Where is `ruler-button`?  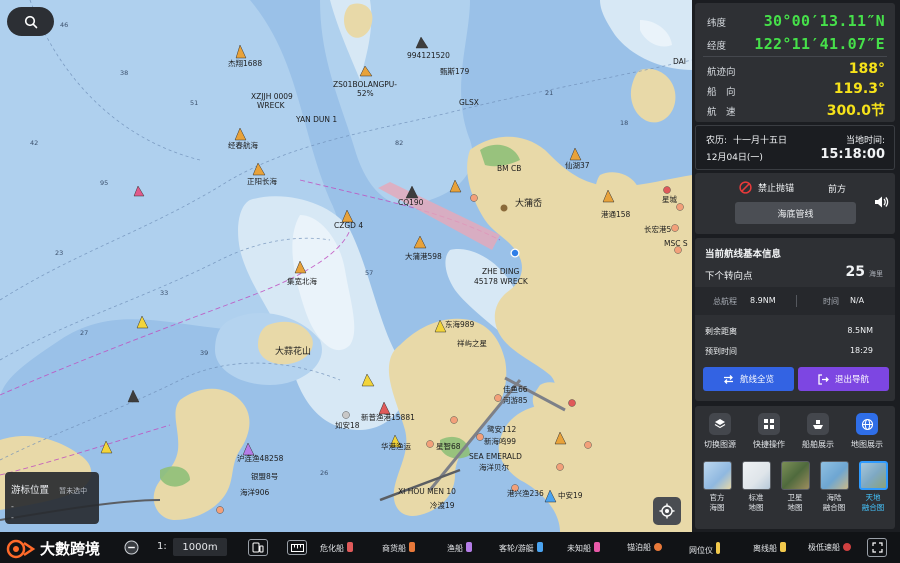 ruler-button is located at coordinates (297, 547).